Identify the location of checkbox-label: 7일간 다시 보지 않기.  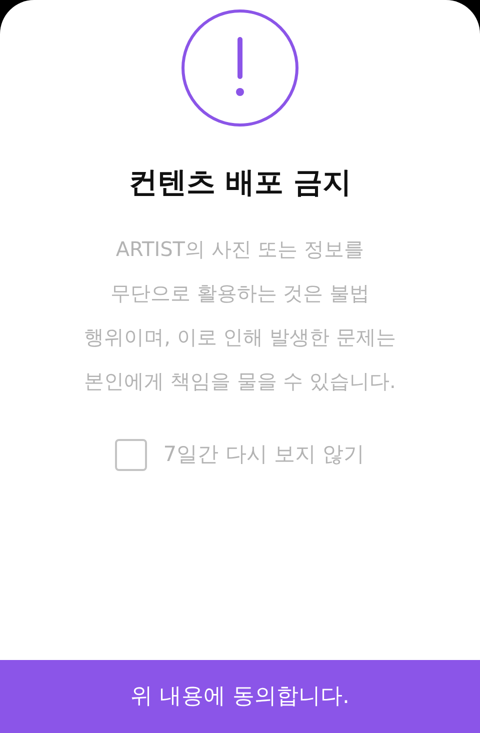
(264, 454).